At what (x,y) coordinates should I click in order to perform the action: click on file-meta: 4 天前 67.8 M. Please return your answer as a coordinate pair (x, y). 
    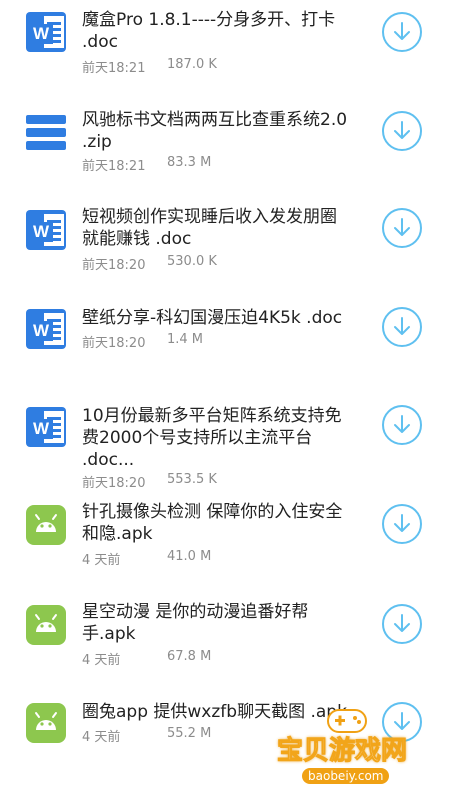
    Looking at the image, I should click on (146, 658).